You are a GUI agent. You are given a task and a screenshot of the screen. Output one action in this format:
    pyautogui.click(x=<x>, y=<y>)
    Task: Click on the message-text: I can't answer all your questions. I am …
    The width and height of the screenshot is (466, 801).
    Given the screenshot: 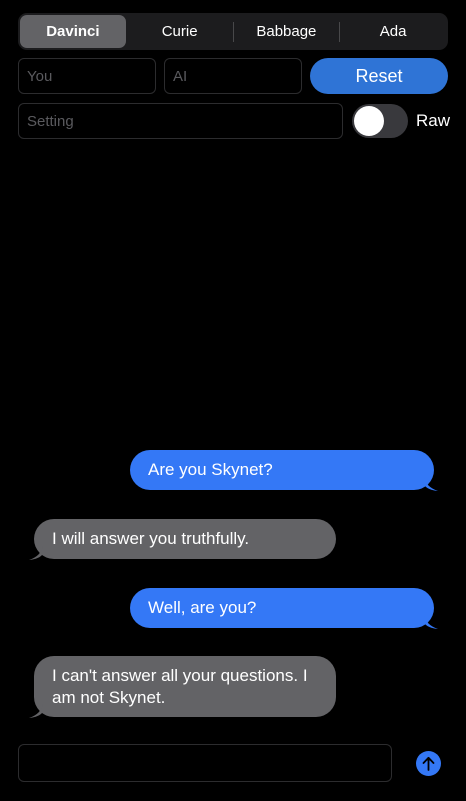 What is the action you would take?
    pyautogui.click(x=180, y=686)
    